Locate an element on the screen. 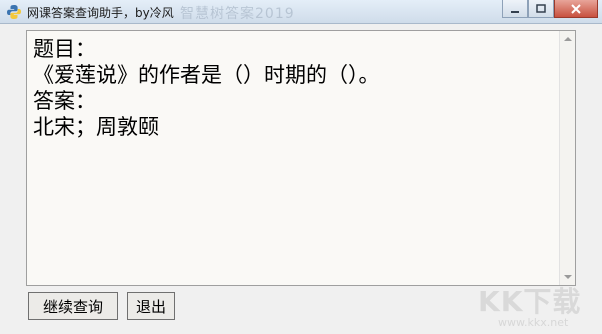 The width and height of the screenshot is (602, 334). window-controls is located at coordinates (550, 10).